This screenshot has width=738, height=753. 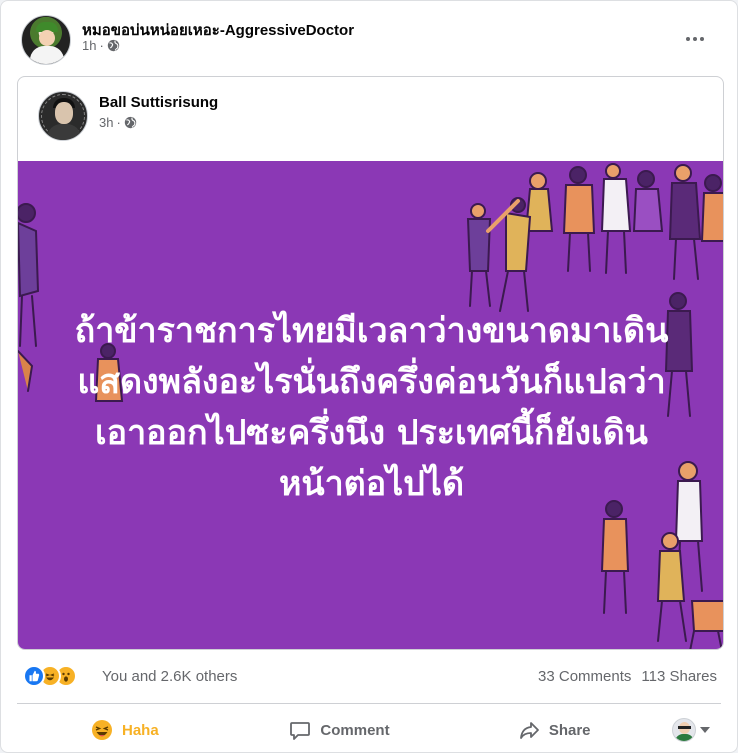 What do you see at coordinates (684, 730) in the screenshot?
I see `user-avatar` at bounding box center [684, 730].